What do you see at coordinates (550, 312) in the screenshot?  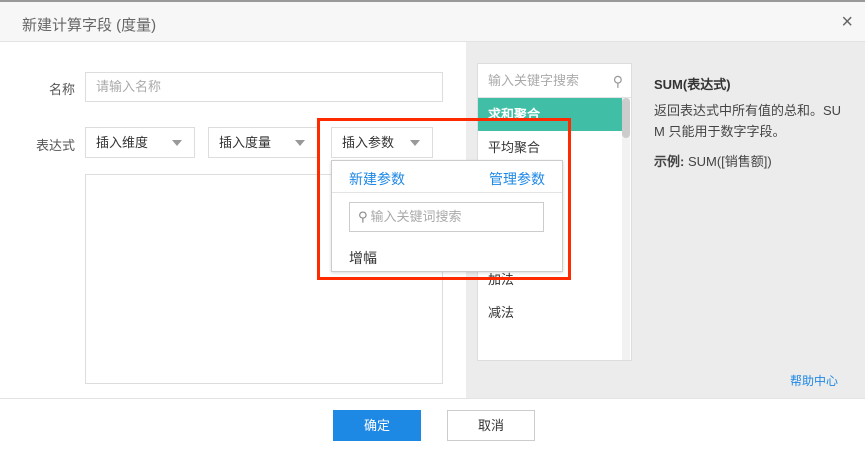 I see `function-item: 减法` at bounding box center [550, 312].